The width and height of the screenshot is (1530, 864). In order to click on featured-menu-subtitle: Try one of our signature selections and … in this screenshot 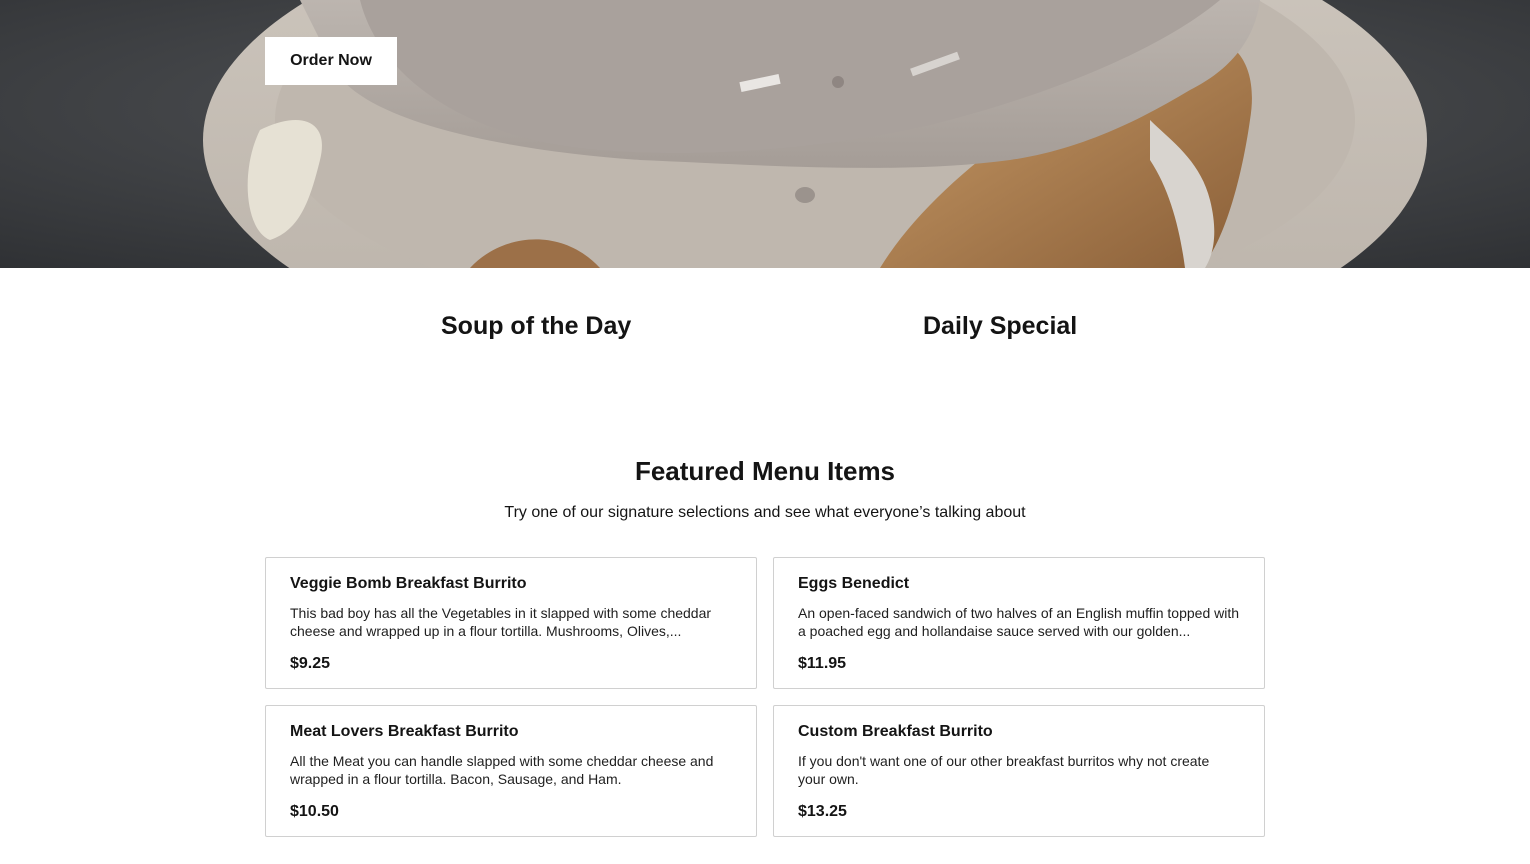, I will do `click(765, 512)`.